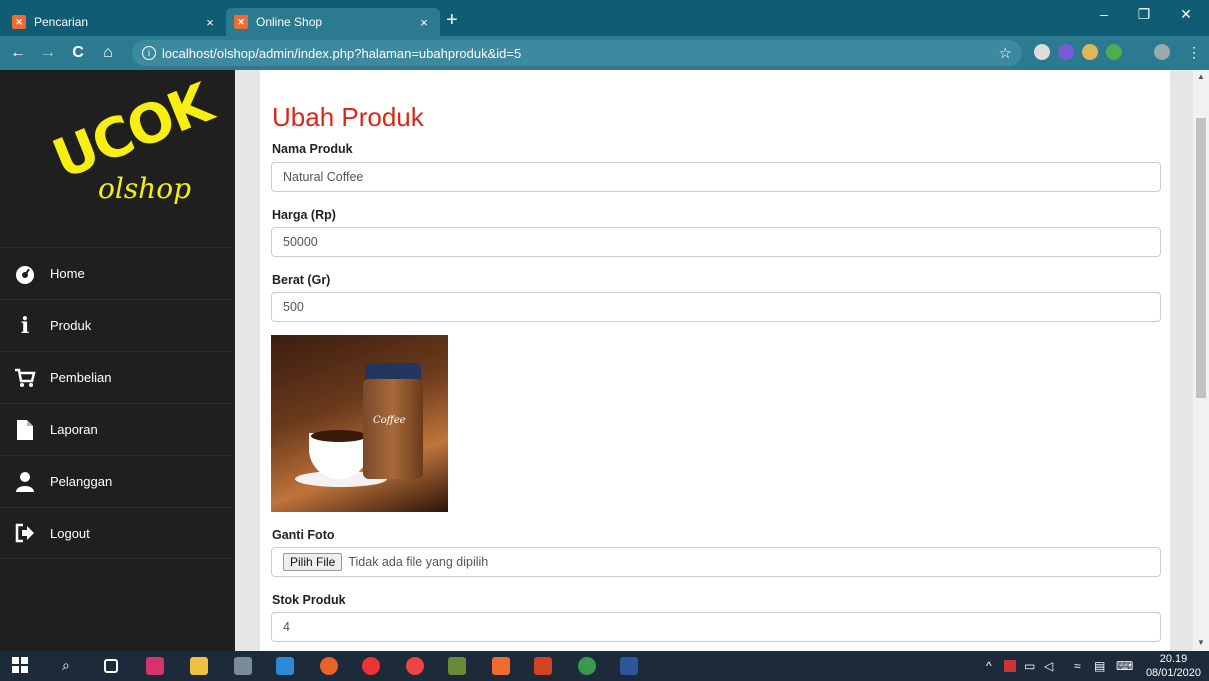 The height and width of the screenshot is (681, 1209). Describe the element at coordinates (71, 666) in the screenshot. I see `search-icon: ⌕` at that location.